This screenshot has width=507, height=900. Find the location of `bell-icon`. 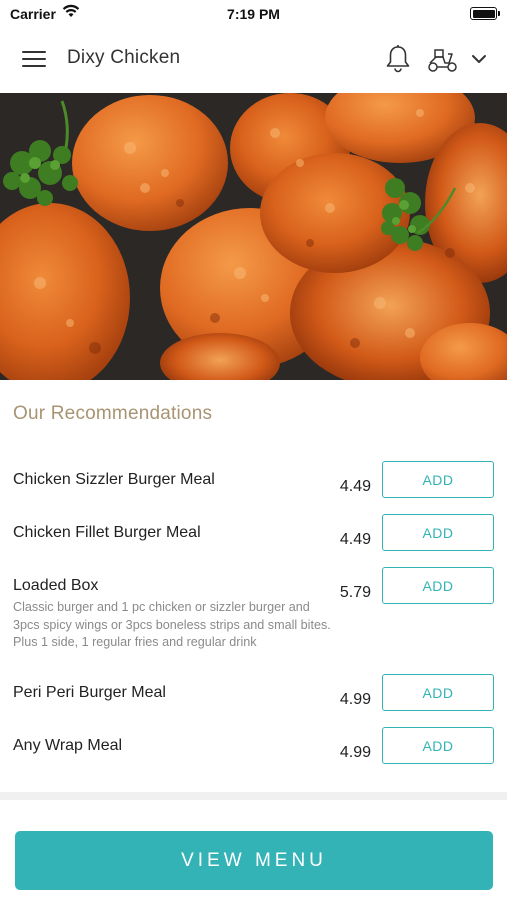

bell-icon is located at coordinates (398, 59).